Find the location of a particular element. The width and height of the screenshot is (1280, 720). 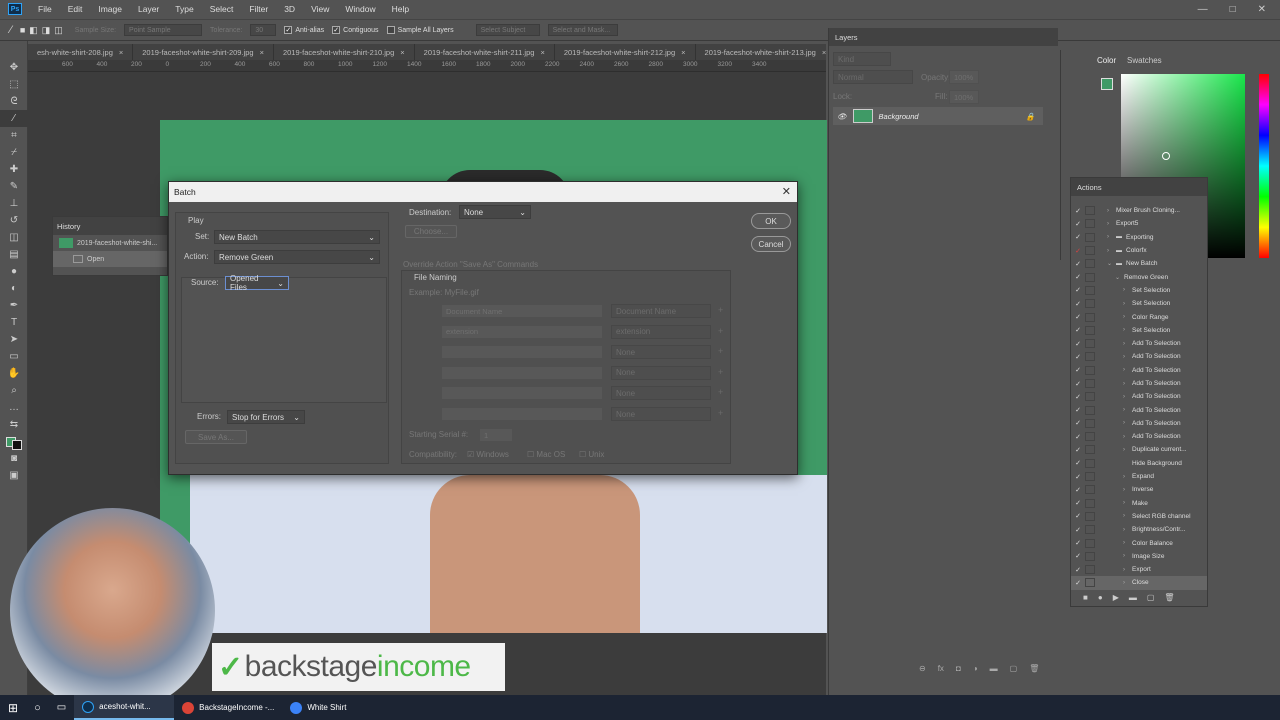

anti-alias-checkbox: ✓ Anti-alias is located at coordinates (304, 30).